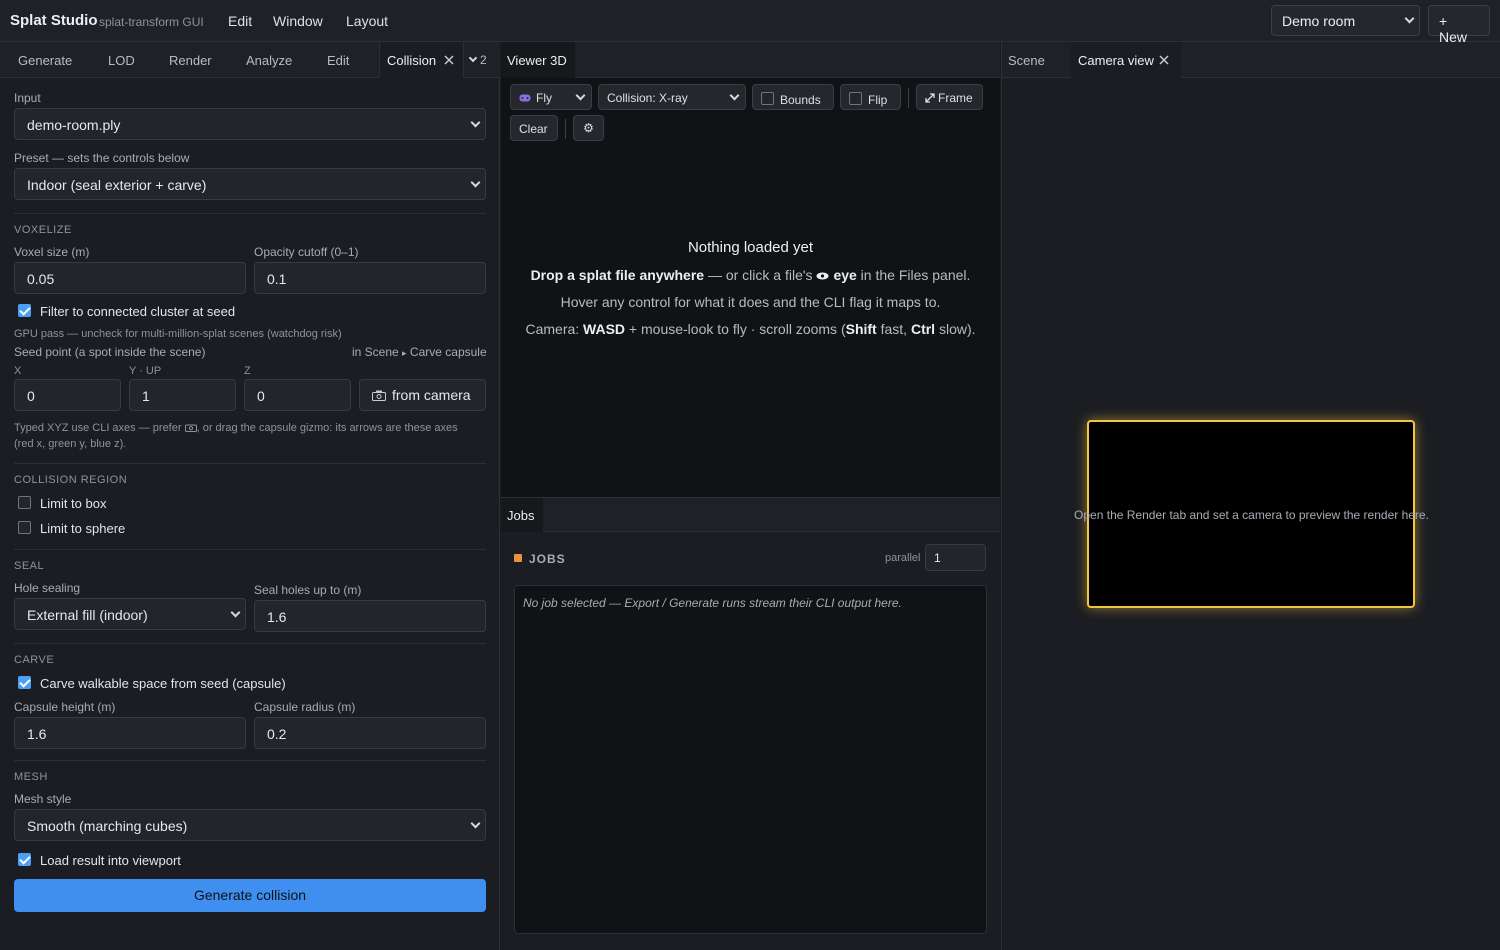  What do you see at coordinates (1026, 60) in the screenshot?
I see `tab-scene: Scene` at bounding box center [1026, 60].